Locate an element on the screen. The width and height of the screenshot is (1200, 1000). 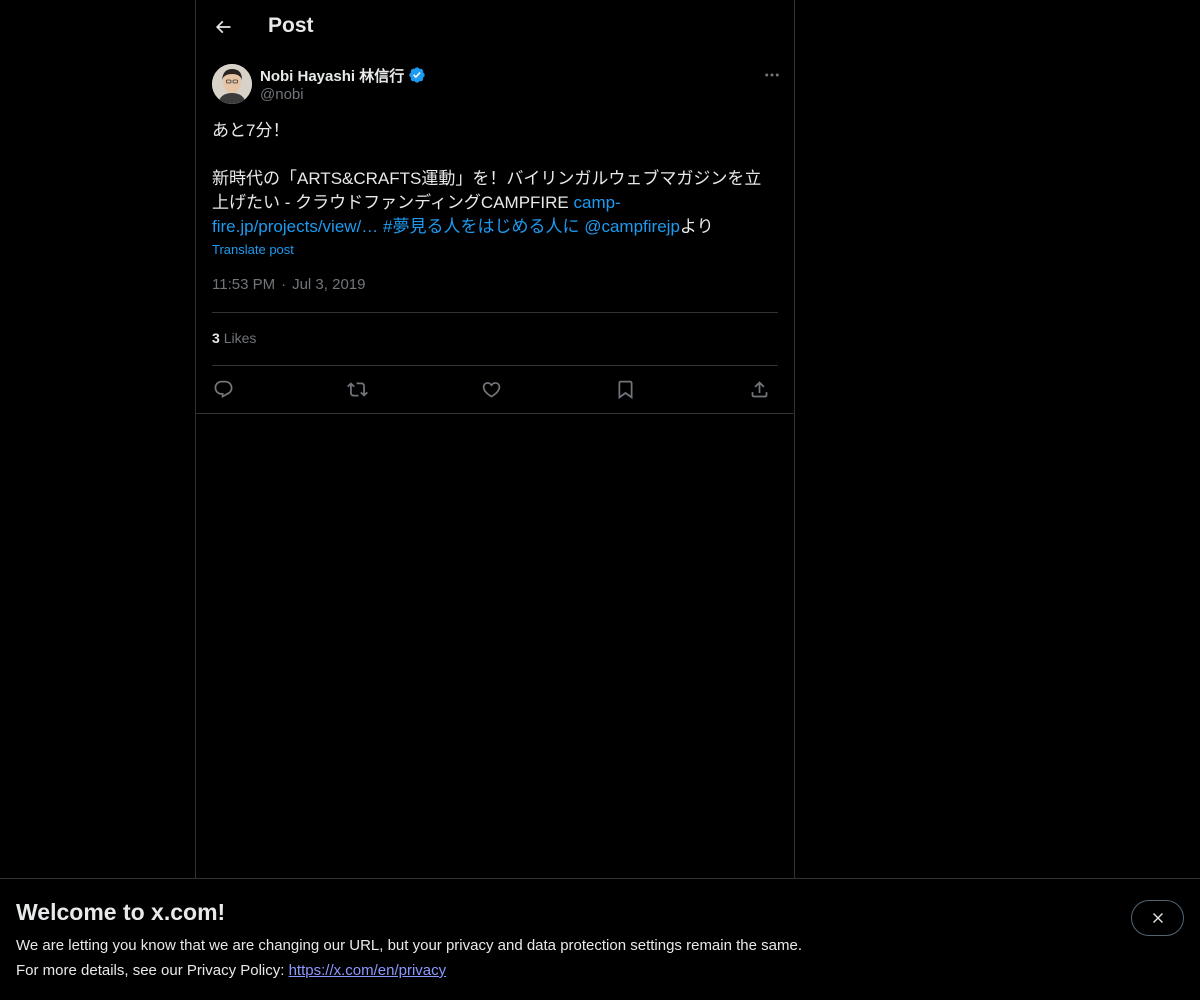
repost-button is located at coordinates (357, 389).